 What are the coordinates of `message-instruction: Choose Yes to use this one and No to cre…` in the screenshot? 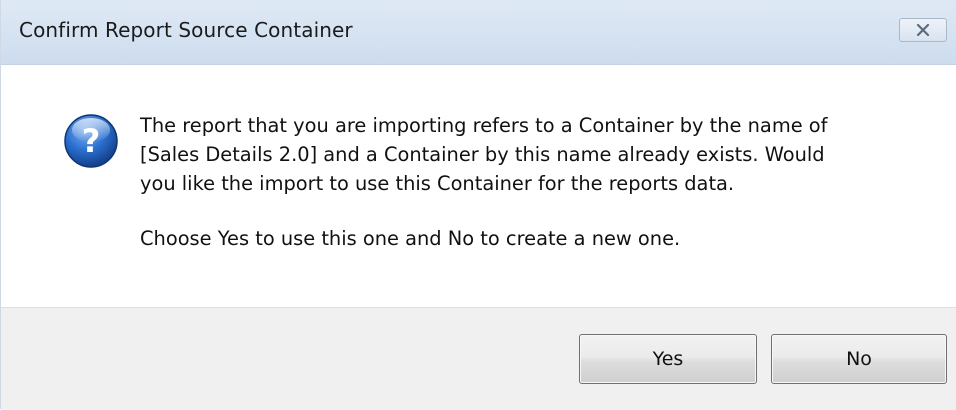 It's located at (410, 238).